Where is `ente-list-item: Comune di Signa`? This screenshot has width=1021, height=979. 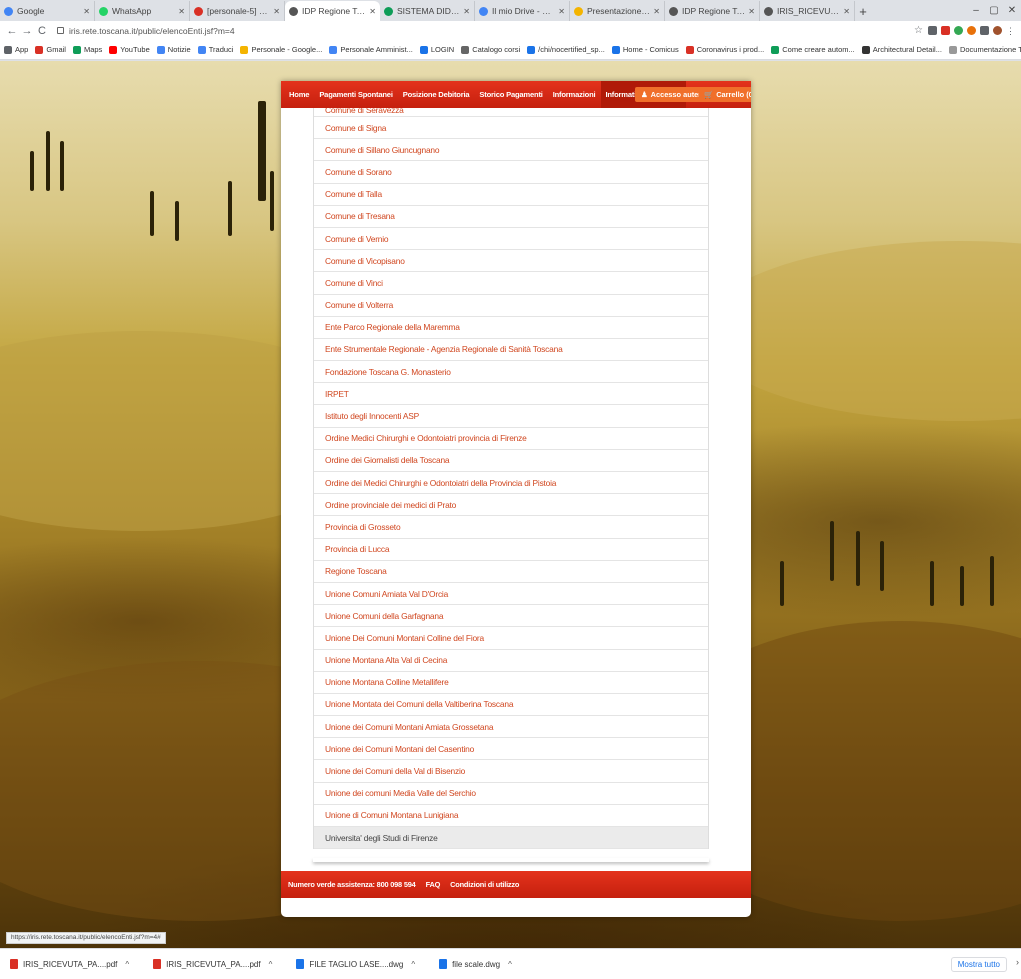 ente-list-item: Comune di Signa is located at coordinates (511, 128).